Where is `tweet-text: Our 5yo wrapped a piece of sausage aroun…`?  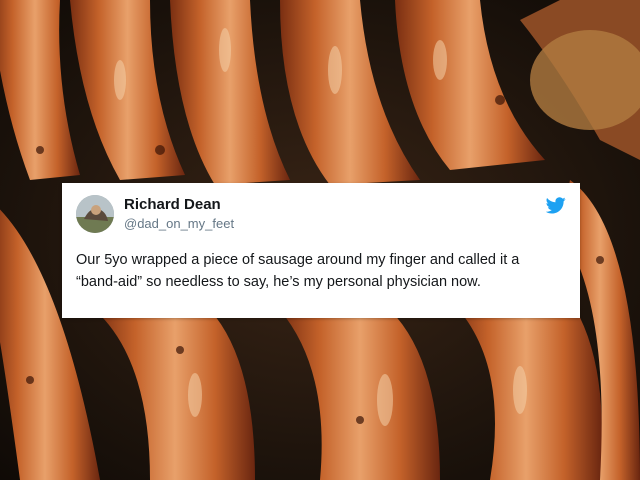
tweet-text: Our 5yo wrapped a piece of sausage aroun… is located at coordinates (298, 271).